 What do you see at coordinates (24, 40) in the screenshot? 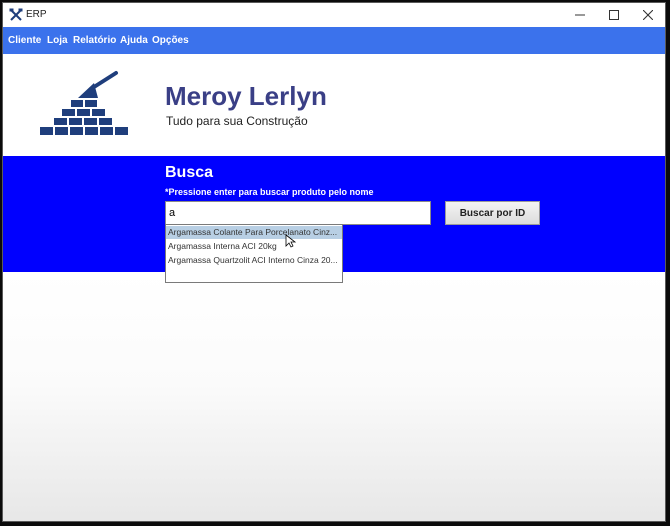
I see `menu-cliente: Cliente` at bounding box center [24, 40].